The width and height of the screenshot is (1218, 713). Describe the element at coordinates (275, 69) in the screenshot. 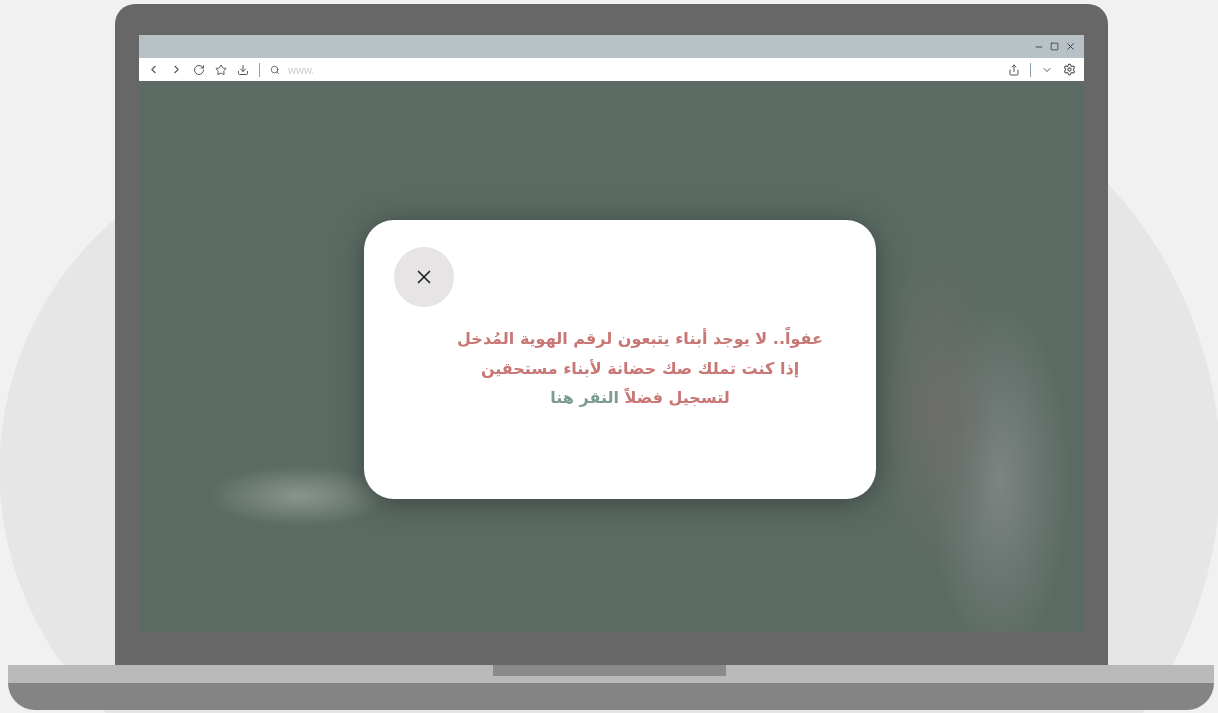

I see `search-icon` at that location.